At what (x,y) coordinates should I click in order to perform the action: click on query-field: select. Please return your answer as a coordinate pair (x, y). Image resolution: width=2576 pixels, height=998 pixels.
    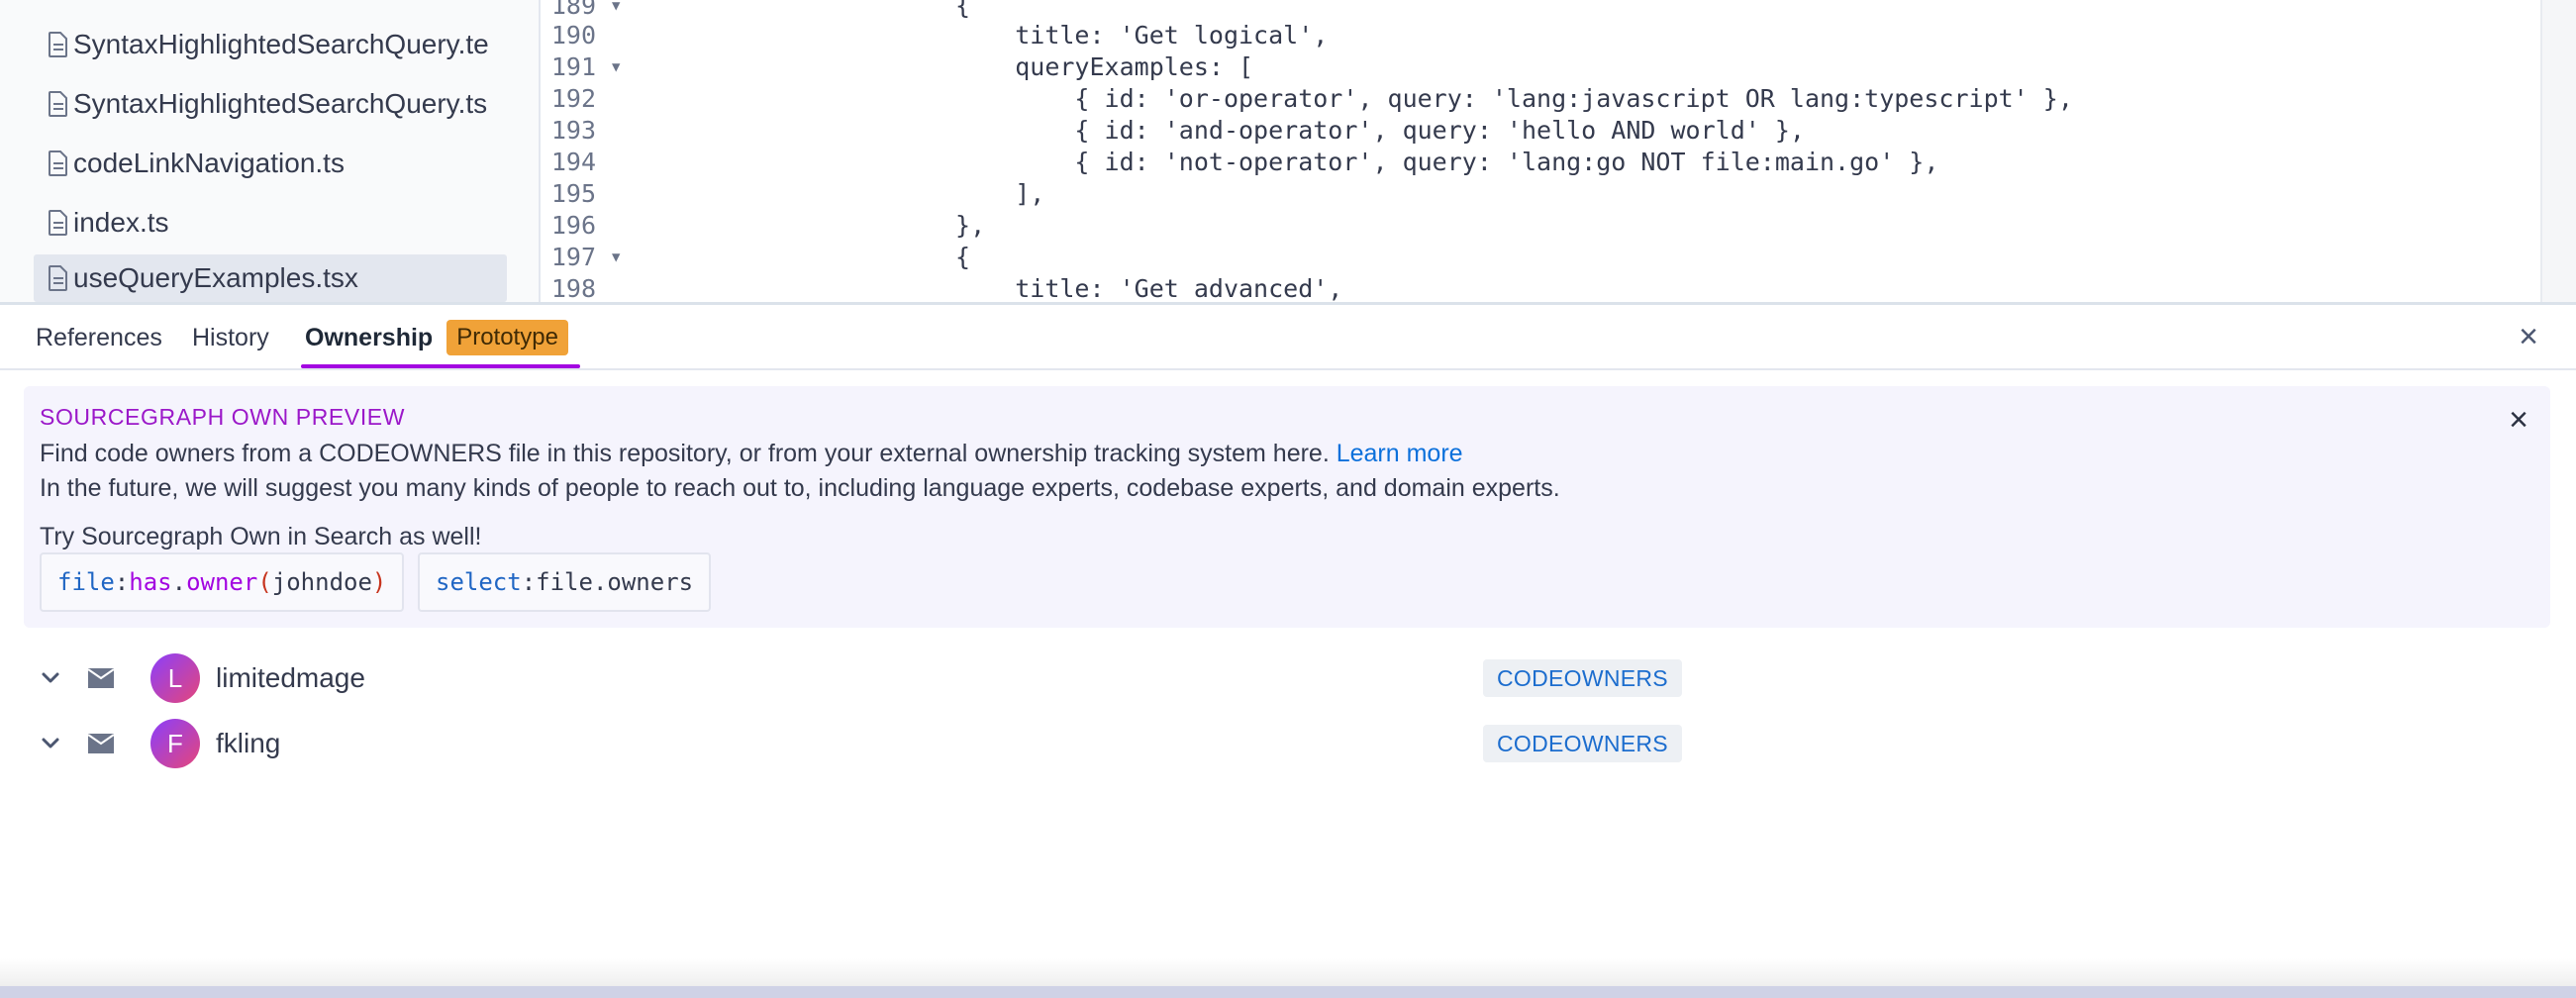
    Looking at the image, I should click on (479, 582).